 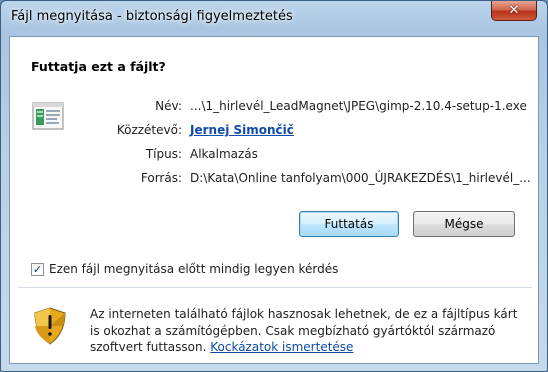 What do you see at coordinates (275, 287) in the screenshot?
I see `divider` at bounding box center [275, 287].